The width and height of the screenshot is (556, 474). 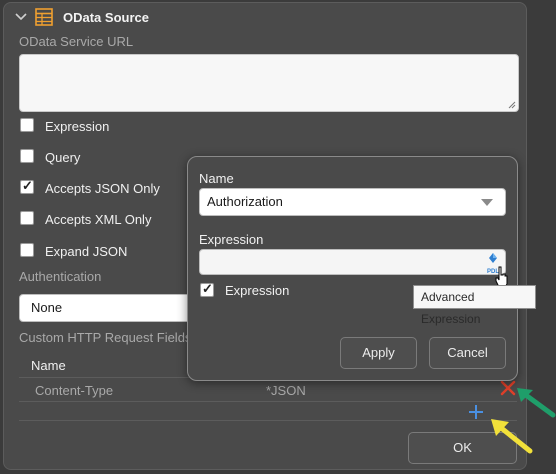 I want to click on field-row-value: *JSON, so click(x=286, y=390).